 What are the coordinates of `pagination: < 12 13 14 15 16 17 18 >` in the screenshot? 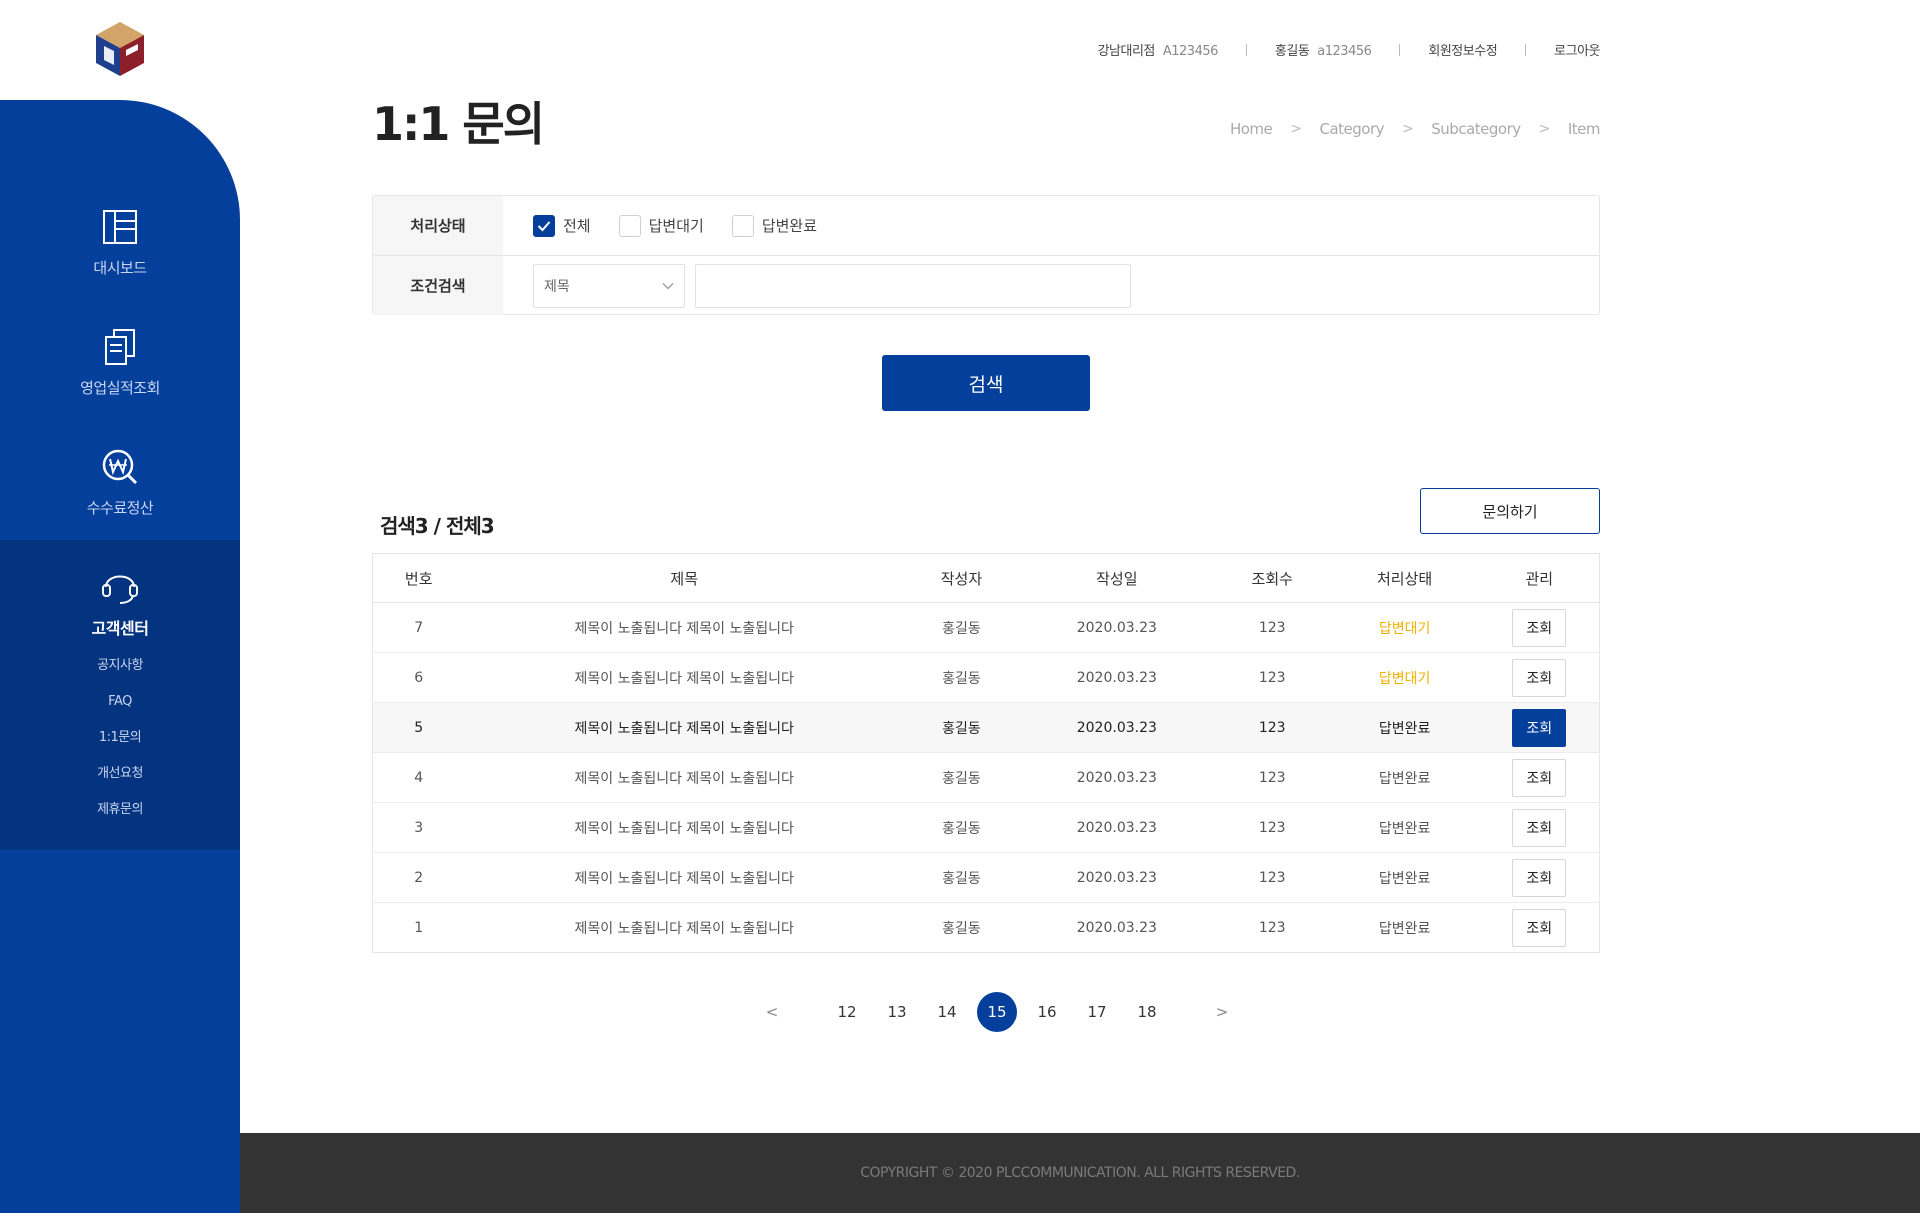 It's located at (997, 1012).